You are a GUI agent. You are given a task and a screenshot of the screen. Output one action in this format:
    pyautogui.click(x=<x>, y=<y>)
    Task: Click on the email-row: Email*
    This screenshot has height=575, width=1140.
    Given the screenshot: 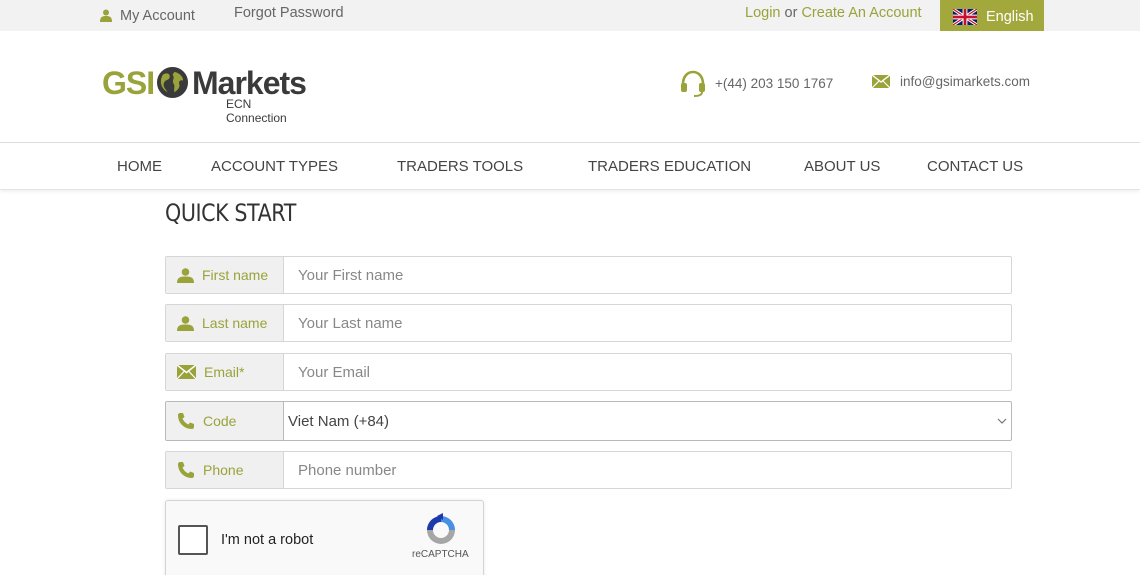 What is the action you would take?
    pyautogui.click(x=588, y=372)
    